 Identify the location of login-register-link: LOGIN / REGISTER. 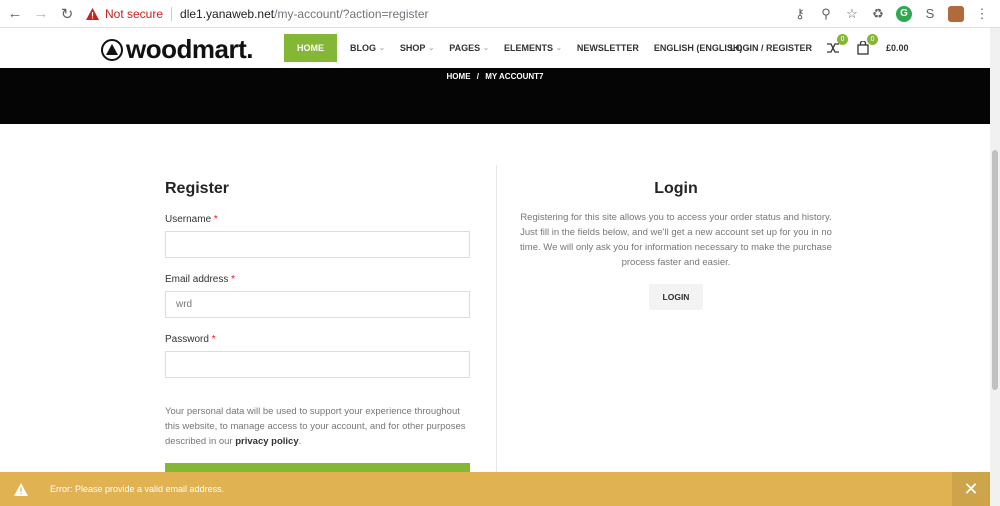
(771, 48).